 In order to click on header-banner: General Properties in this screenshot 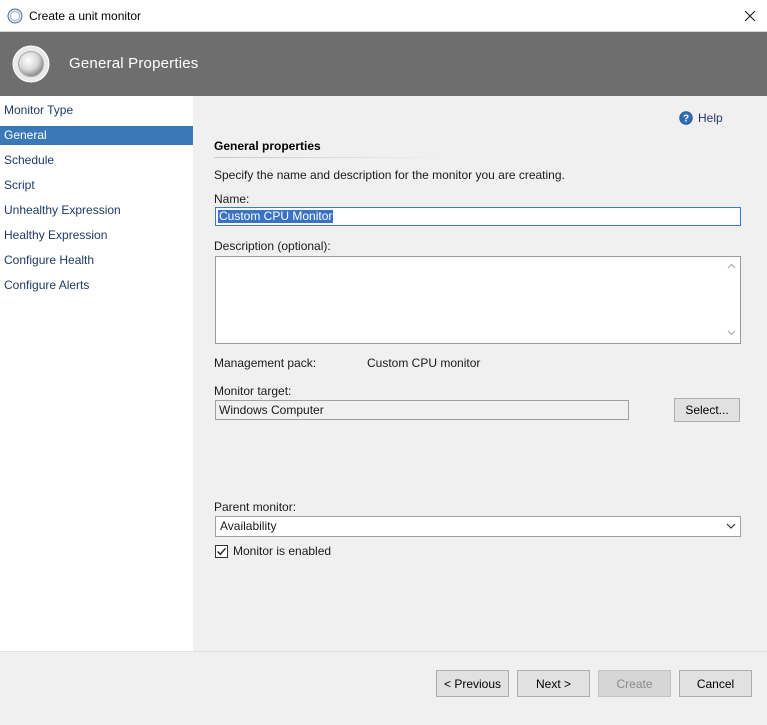, I will do `click(383, 64)`.